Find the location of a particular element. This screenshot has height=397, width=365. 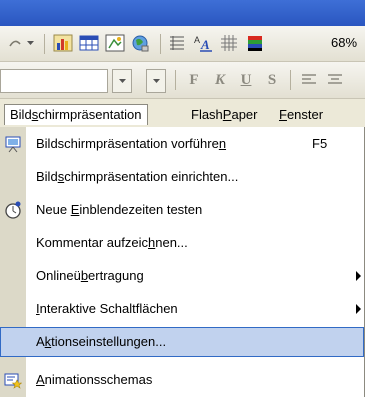

insert-chart-icon is located at coordinates (63, 43).